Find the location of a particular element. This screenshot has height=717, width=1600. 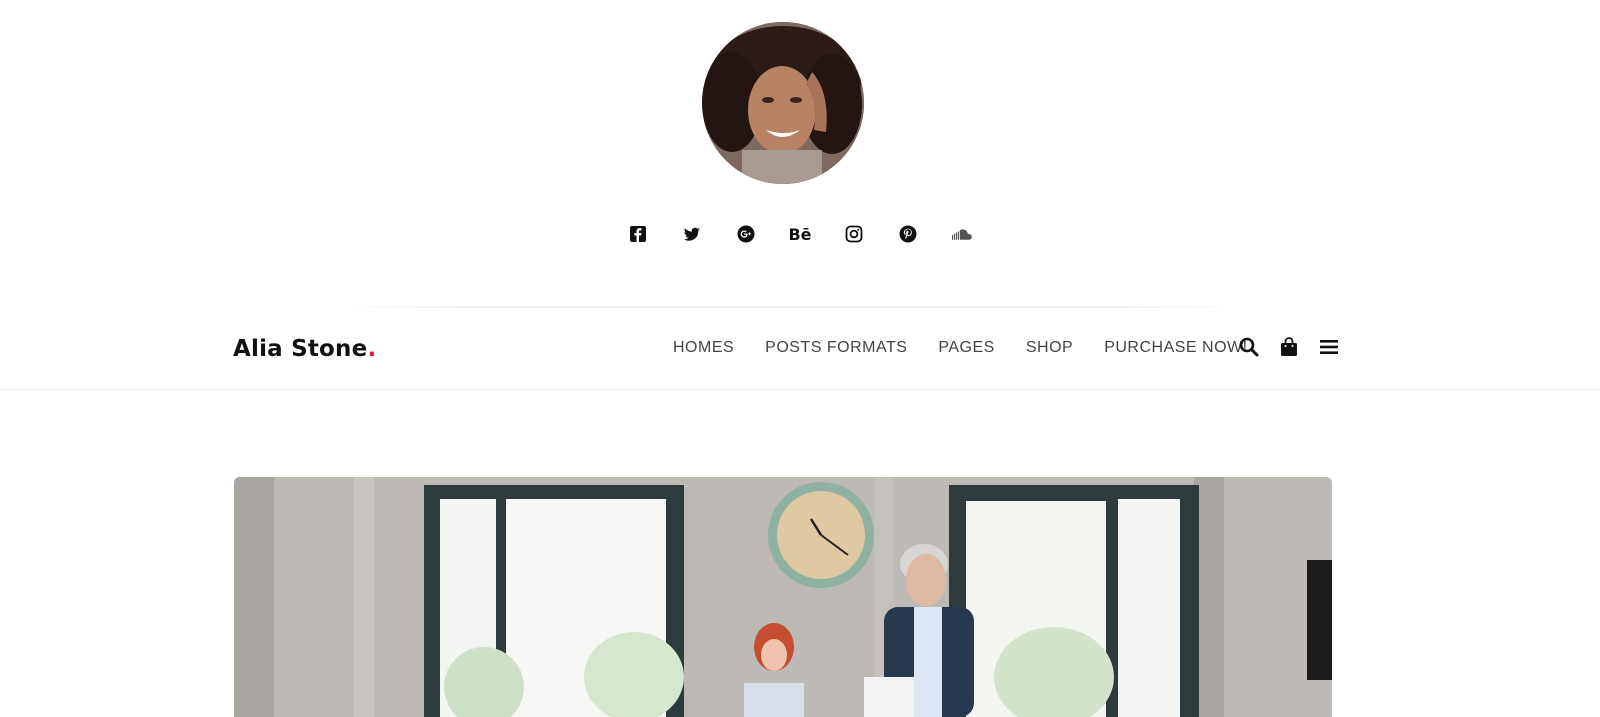

nav-item-shop: SHOP is located at coordinates (1049, 348).